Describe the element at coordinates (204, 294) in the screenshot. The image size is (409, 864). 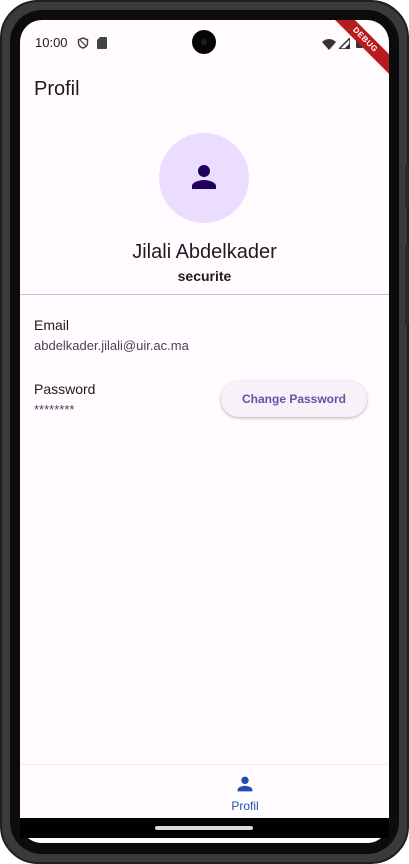
I see `divider` at that location.